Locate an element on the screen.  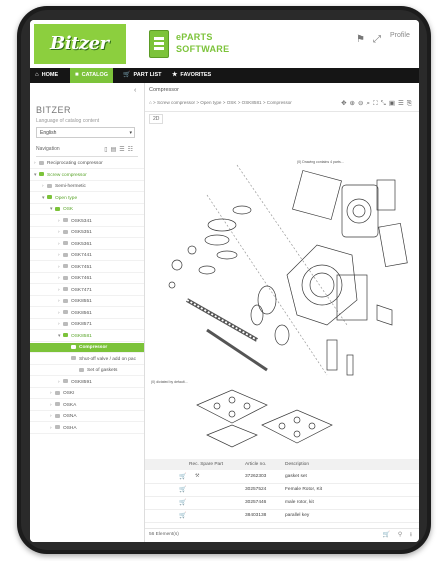
flag-icon: ⚑ is located at coordinates (360, 39).